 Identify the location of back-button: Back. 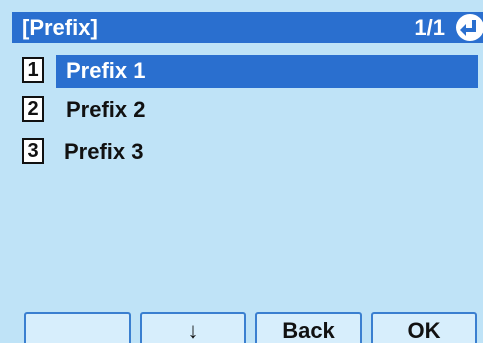
(308, 327).